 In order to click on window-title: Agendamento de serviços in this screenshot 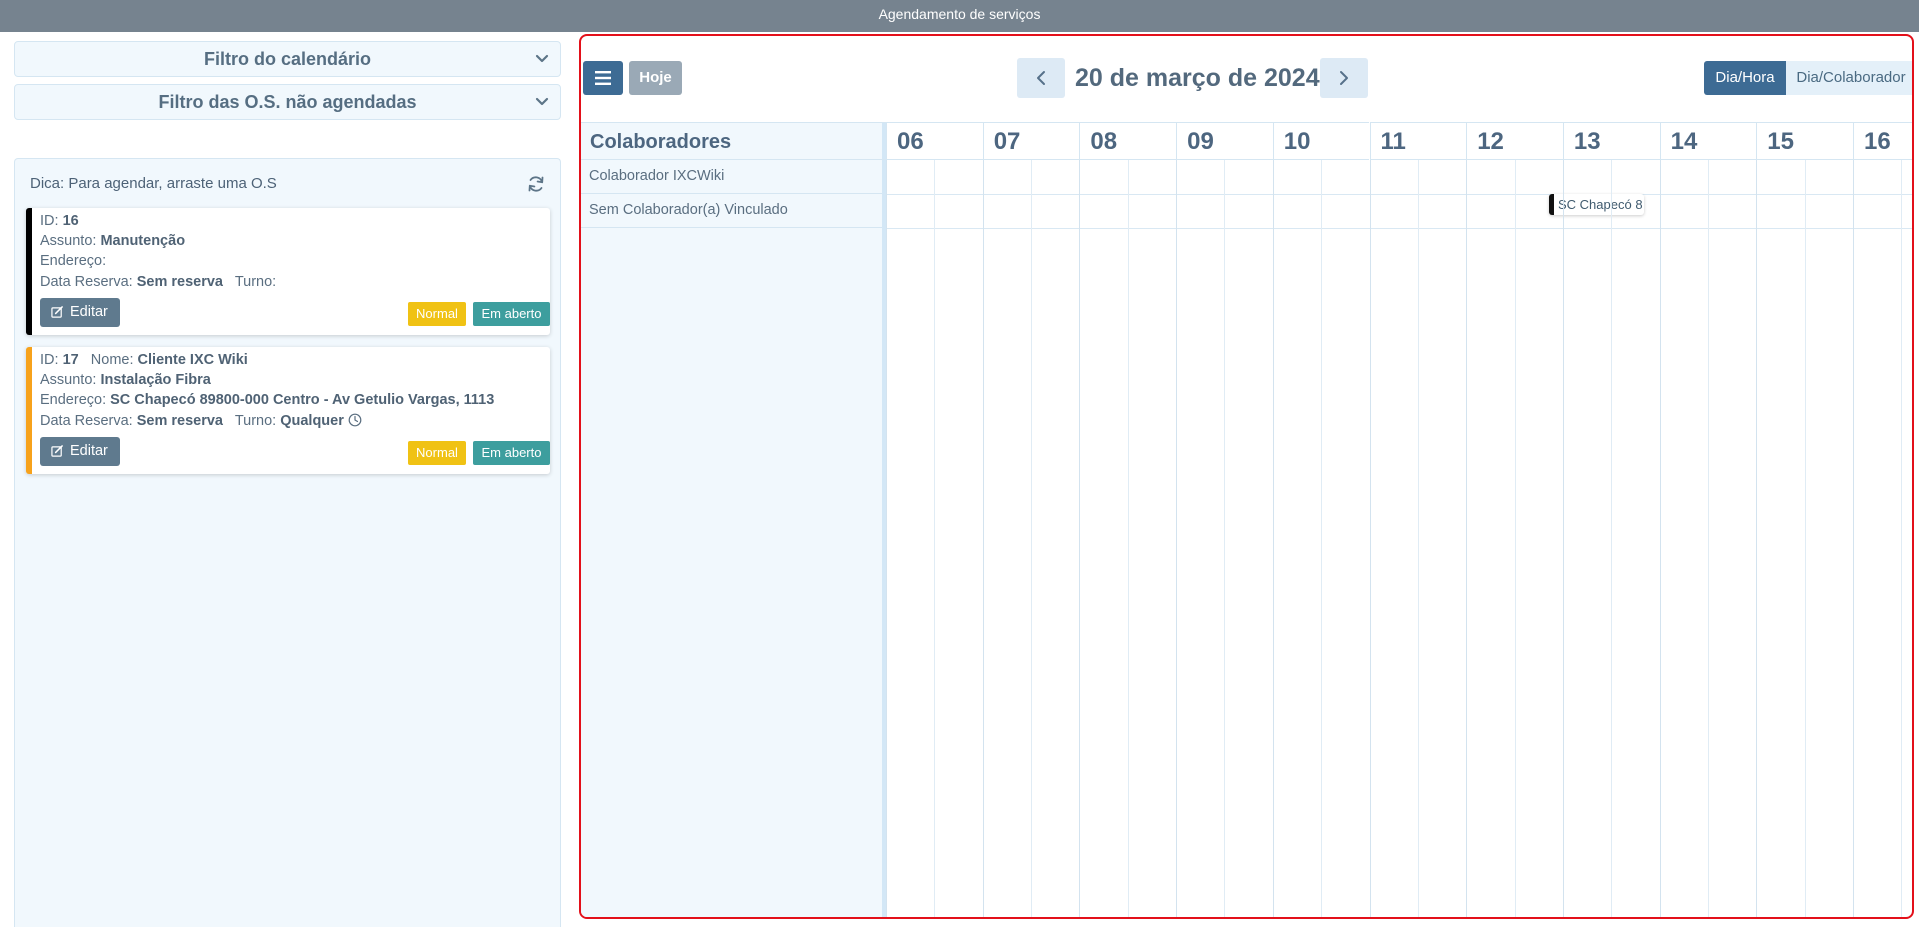, I will do `click(959, 16)`.